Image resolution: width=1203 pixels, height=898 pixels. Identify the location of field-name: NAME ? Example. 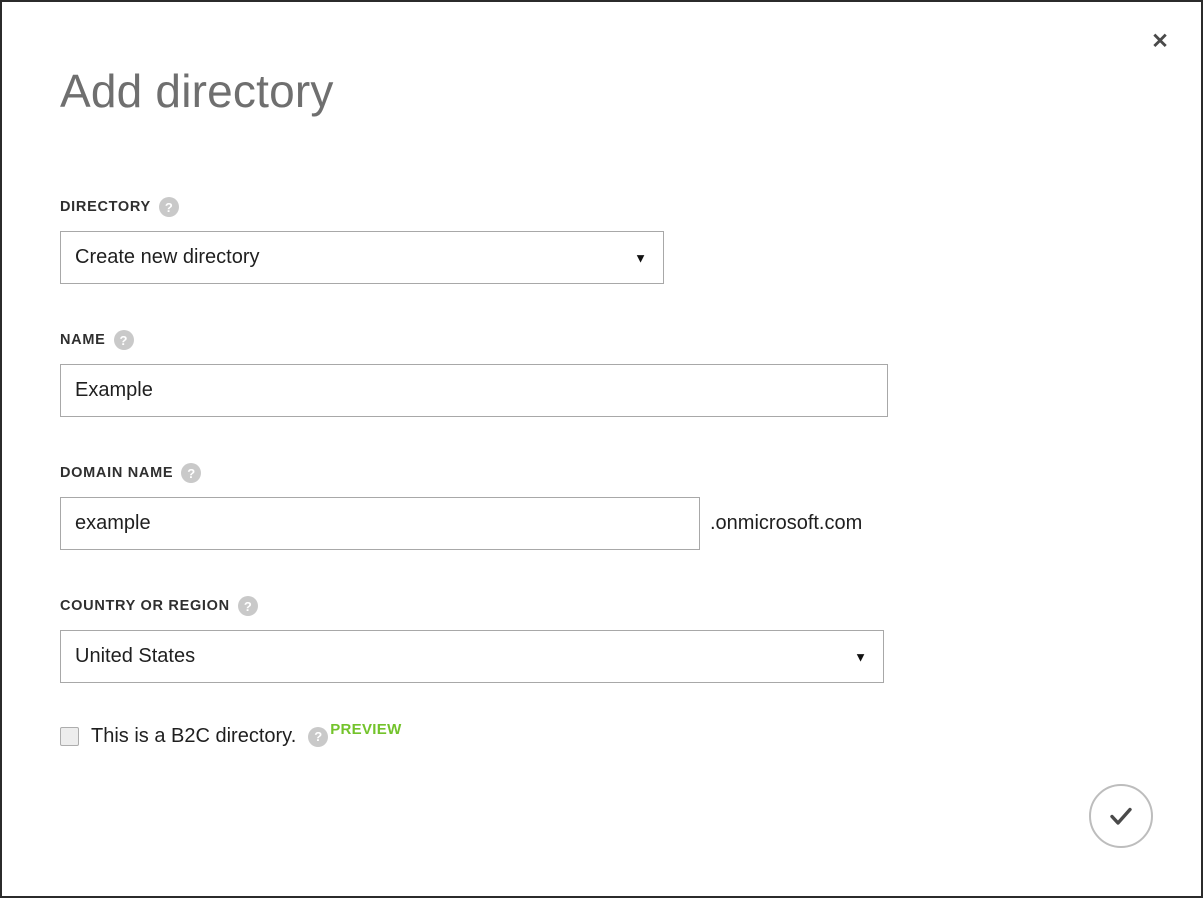
(605, 373).